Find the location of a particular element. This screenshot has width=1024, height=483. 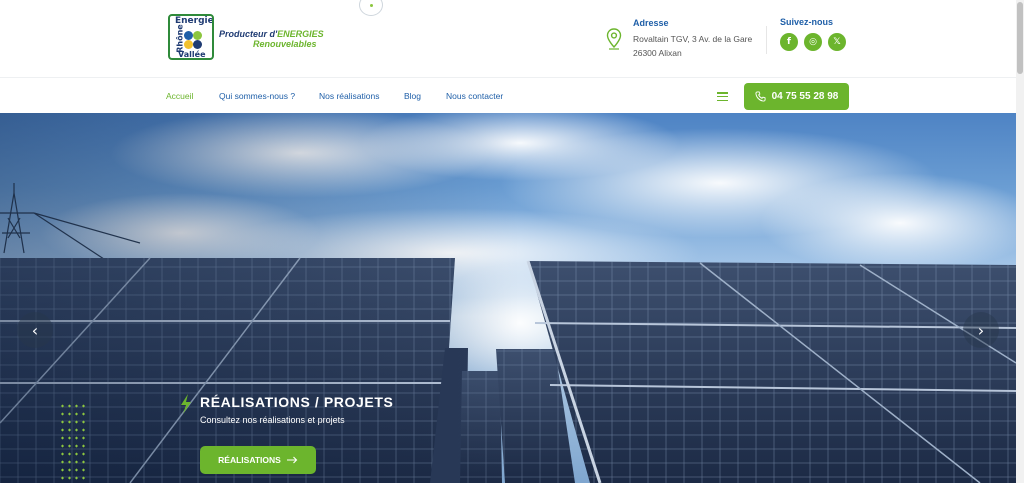

logo-dot-blue is located at coordinates (188, 35).